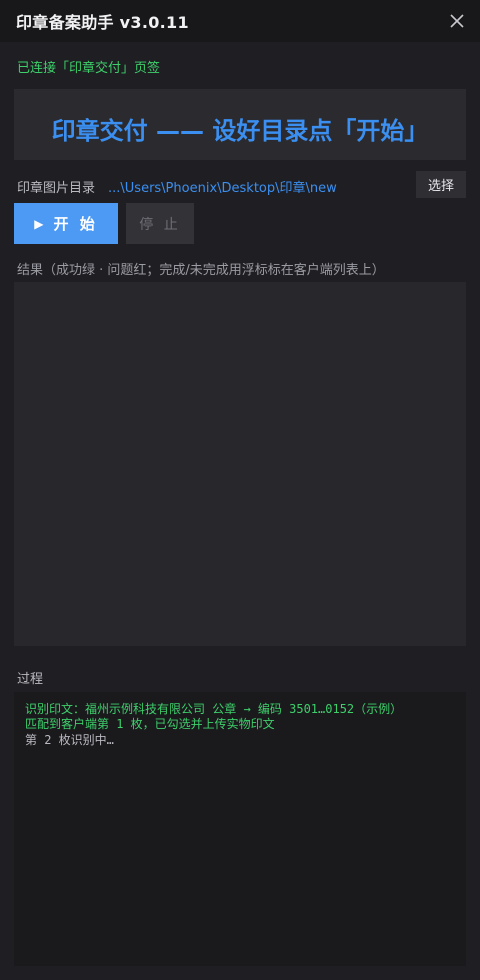 Image resolution: width=480 pixels, height=980 pixels. I want to click on process-label: 过程, so click(30, 679).